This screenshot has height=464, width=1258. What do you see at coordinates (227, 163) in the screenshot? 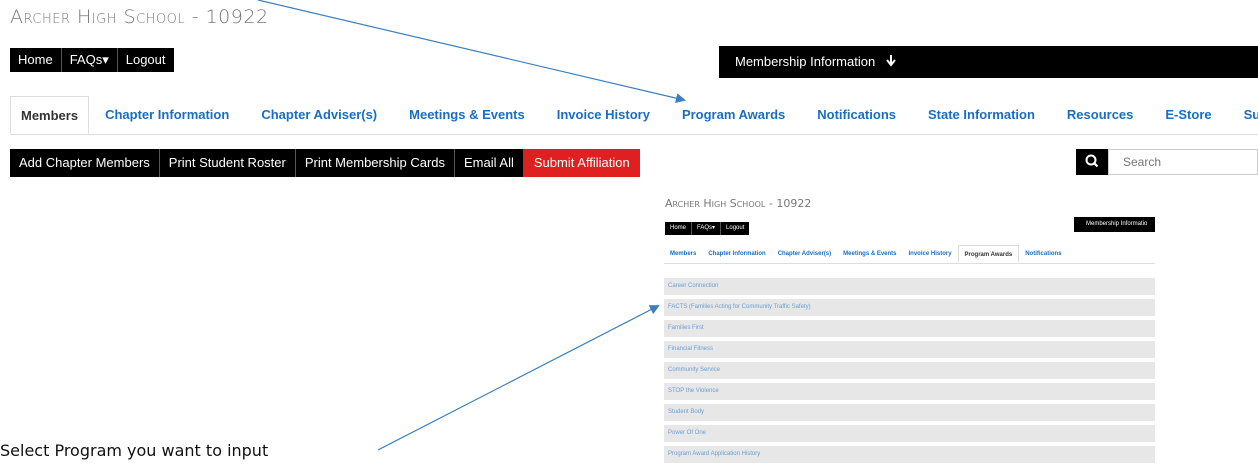
I see `print-student-roster-button: Print Student Roster` at bounding box center [227, 163].